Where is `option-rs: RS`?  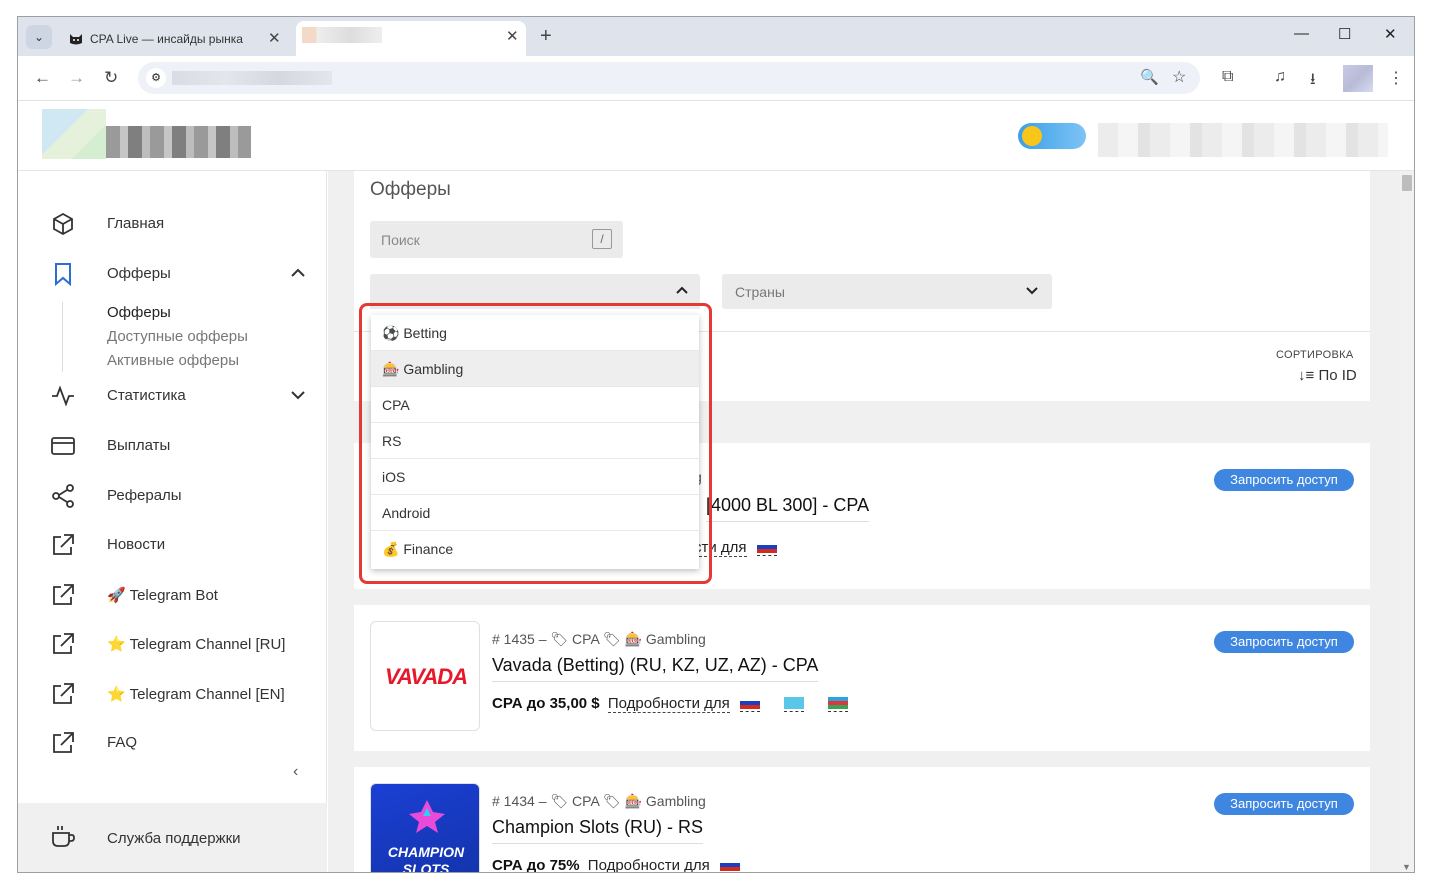
option-rs: RS is located at coordinates (535, 441).